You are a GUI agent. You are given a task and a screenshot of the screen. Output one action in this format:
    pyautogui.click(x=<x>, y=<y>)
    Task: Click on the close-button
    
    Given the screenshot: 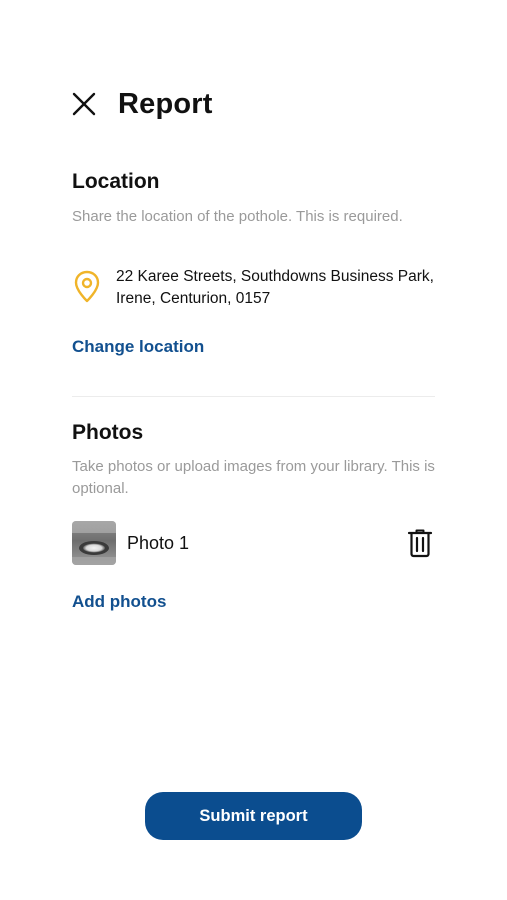 What is the action you would take?
    pyautogui.click(x=84, y=104)
    